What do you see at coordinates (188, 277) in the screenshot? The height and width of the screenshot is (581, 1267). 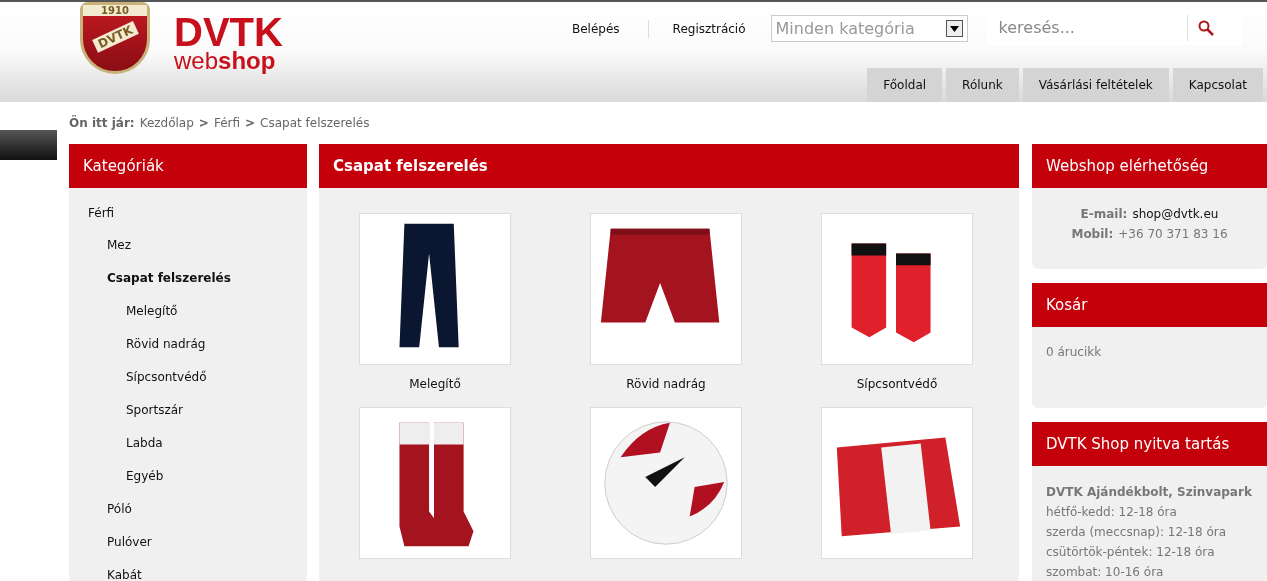 I see `category-link: Csapat felszerelés` at bounding box center [188, 277].